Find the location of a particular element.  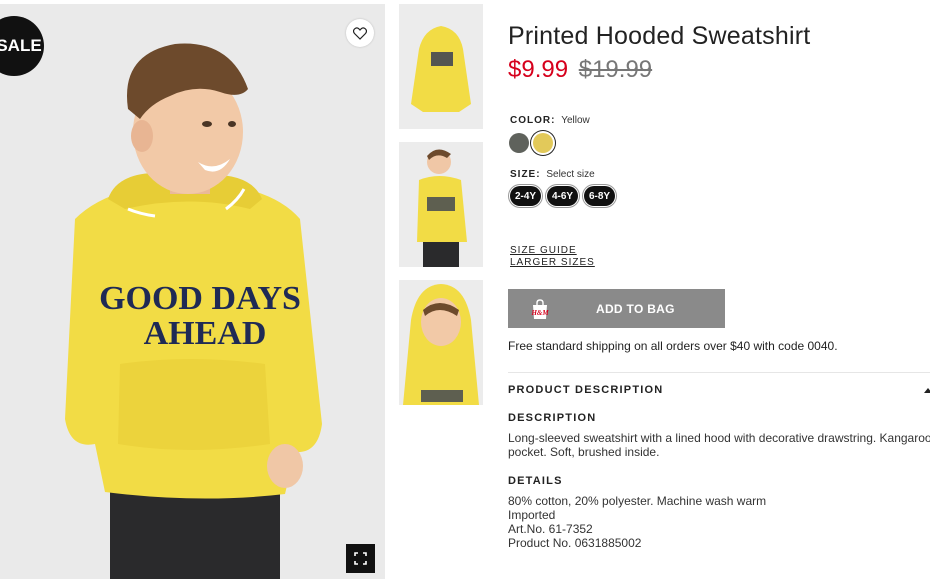

thumbnail-model-side is located at coordinates (441, 204).